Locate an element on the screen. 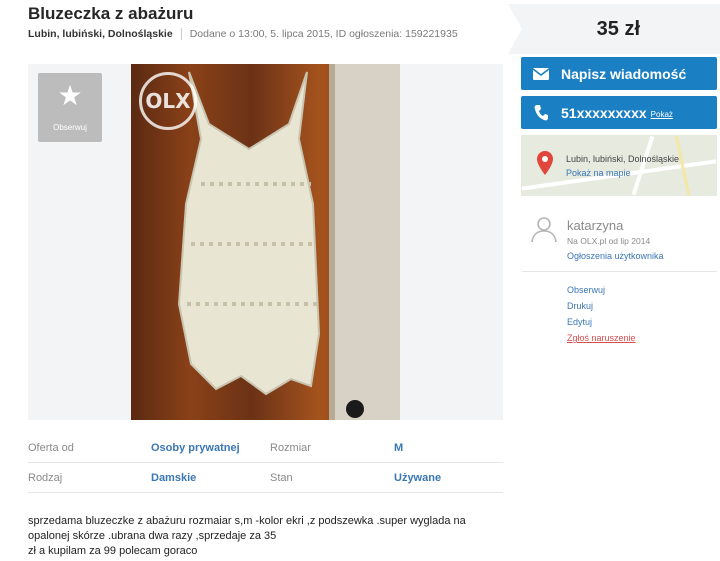 The height and width of the screenshot is (561, 720). param-key-condition: Stan is located at coordinates (281, 477).